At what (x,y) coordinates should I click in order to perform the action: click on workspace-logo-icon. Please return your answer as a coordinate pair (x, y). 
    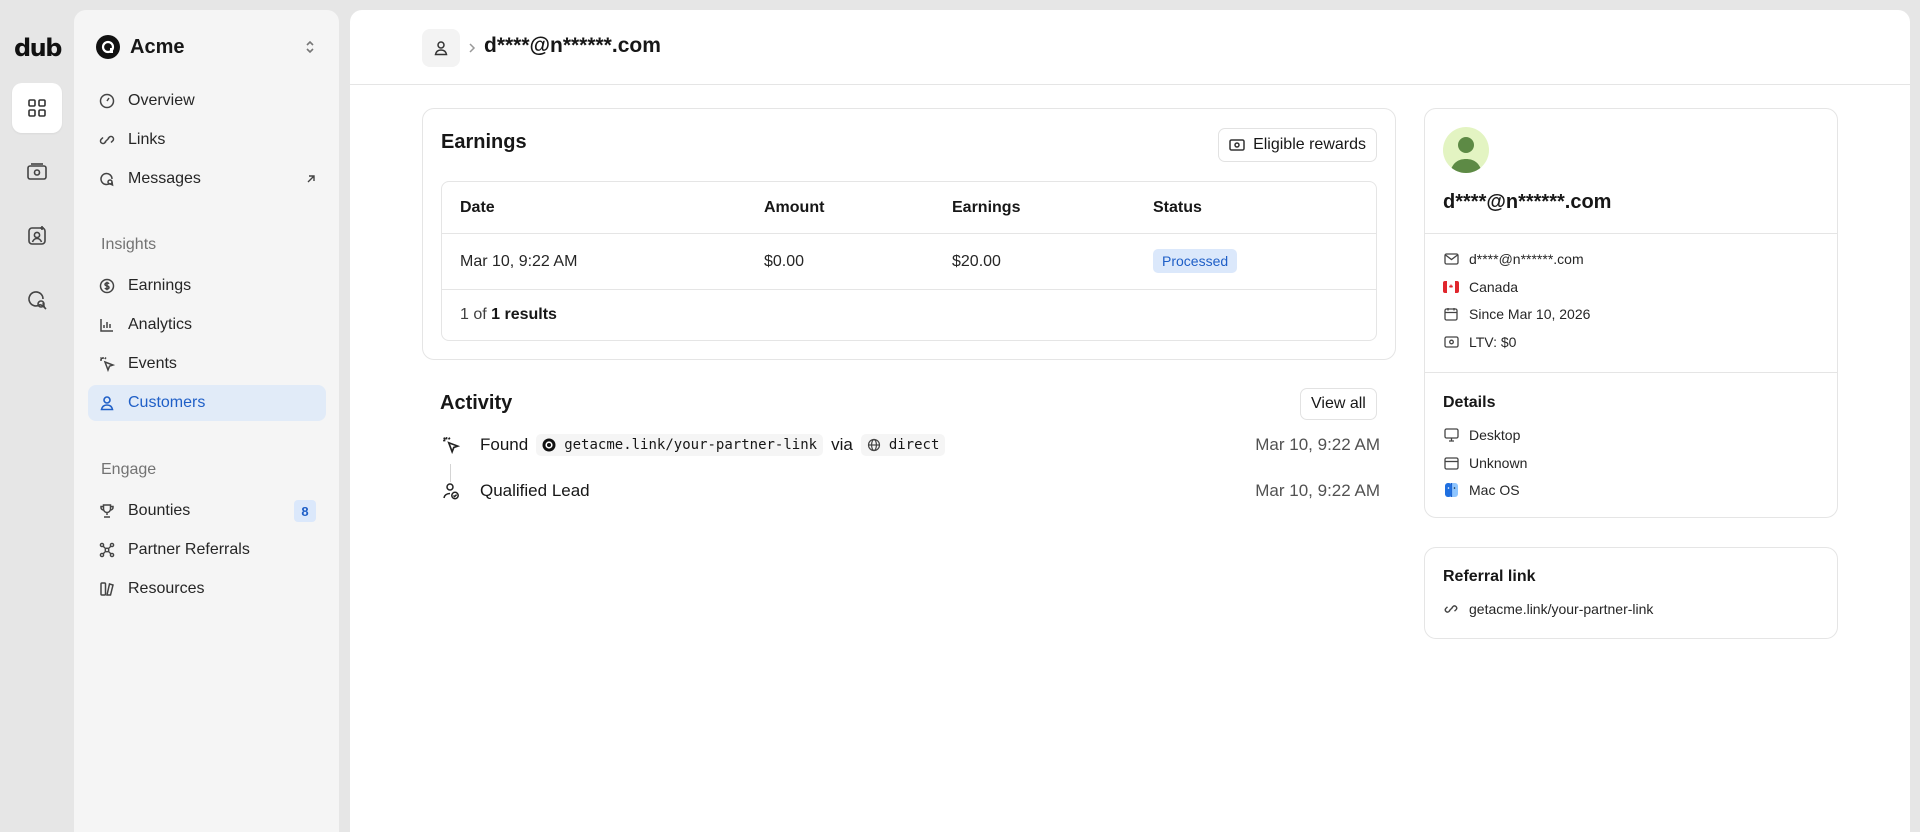
    Looking at the image, I should click on (108, 47).